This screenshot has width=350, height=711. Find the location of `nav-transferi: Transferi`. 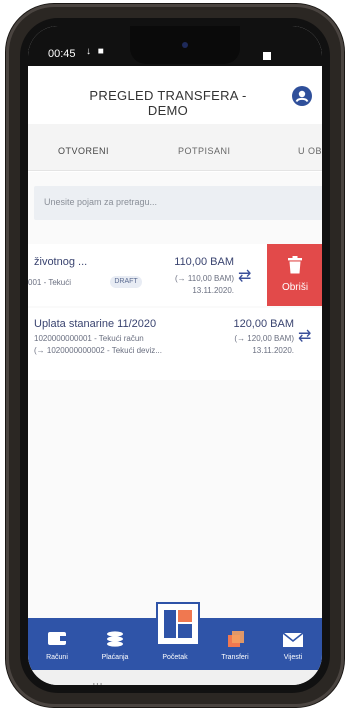

nav-transferi: Transferi is located at coordinates (235, 644).